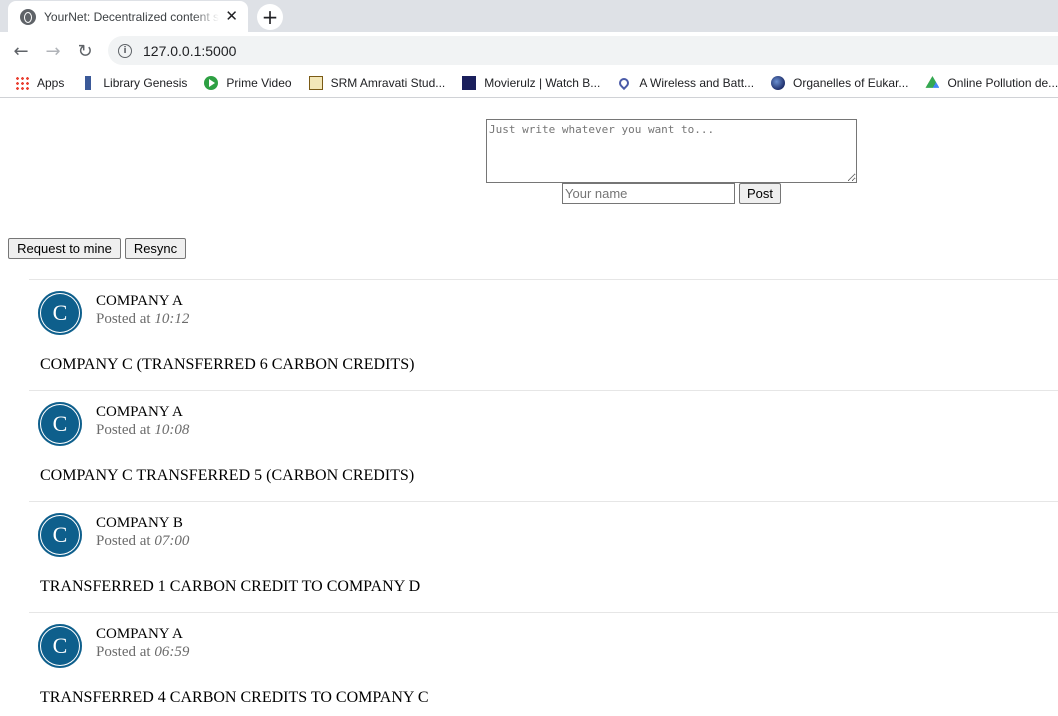 Image resolution: width=1058 pixels, height=716 pixels. I want to click on post-time: 10:08, so click(172, 430).